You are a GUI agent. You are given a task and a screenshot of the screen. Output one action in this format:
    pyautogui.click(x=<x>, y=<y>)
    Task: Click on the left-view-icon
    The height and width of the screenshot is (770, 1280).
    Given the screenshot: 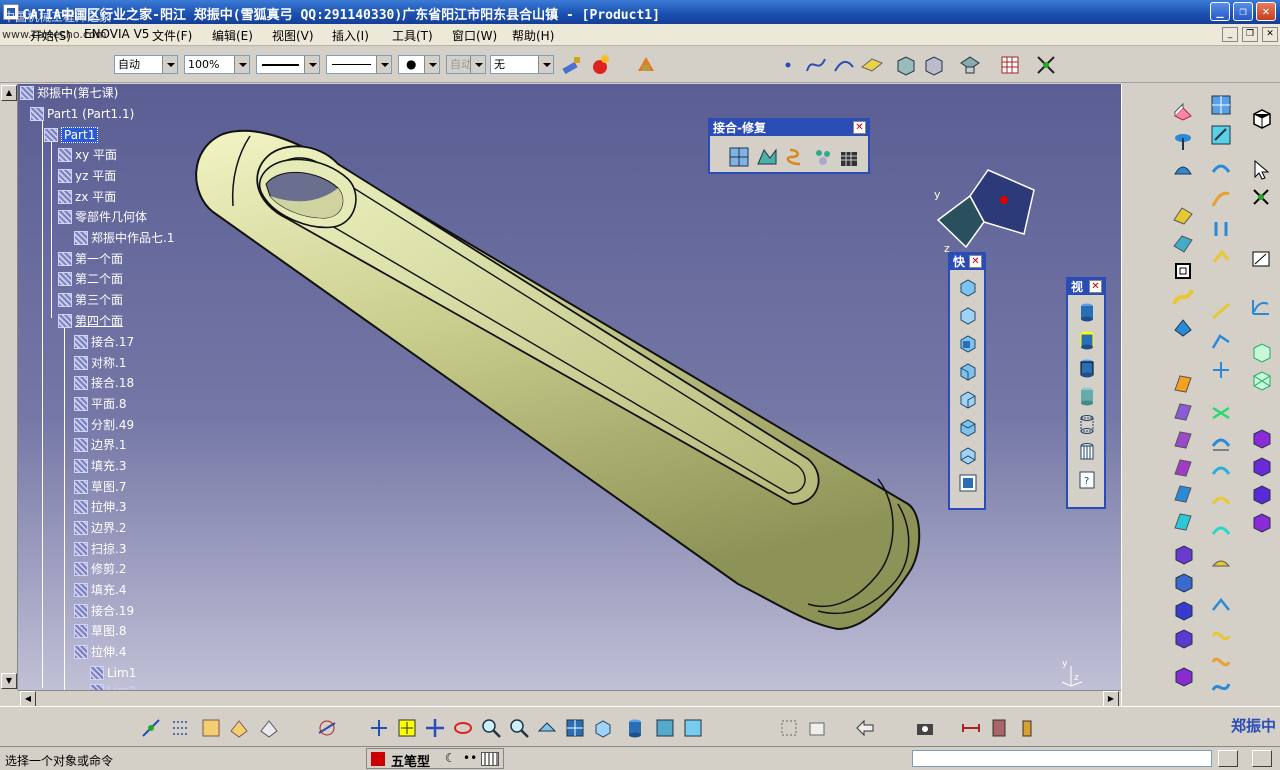 What is the action you would take?
    pyautogui.click(x=968, y=371)
    